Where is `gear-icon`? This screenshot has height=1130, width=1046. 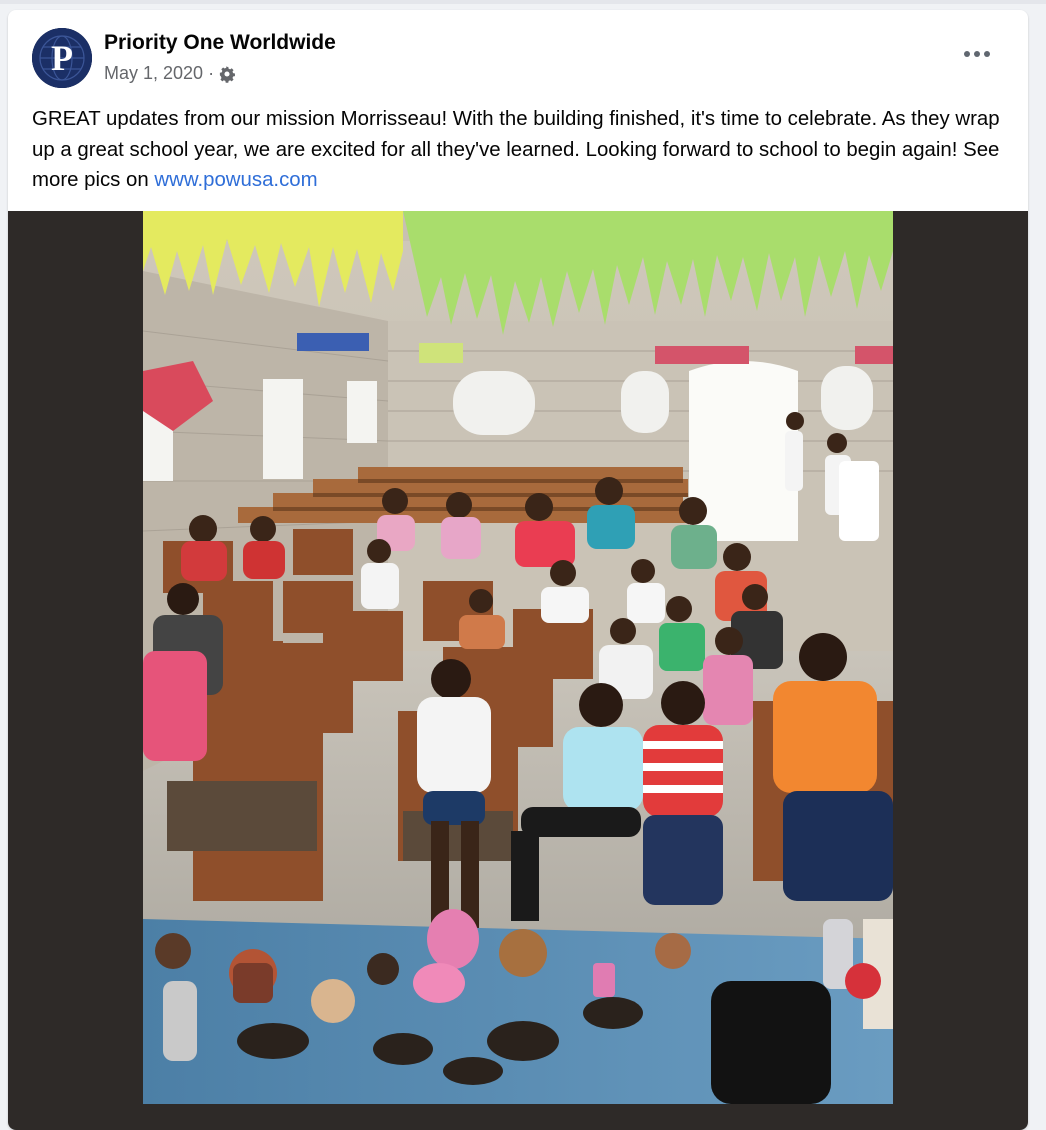 gear-icon is located at coordinates (227, 74).